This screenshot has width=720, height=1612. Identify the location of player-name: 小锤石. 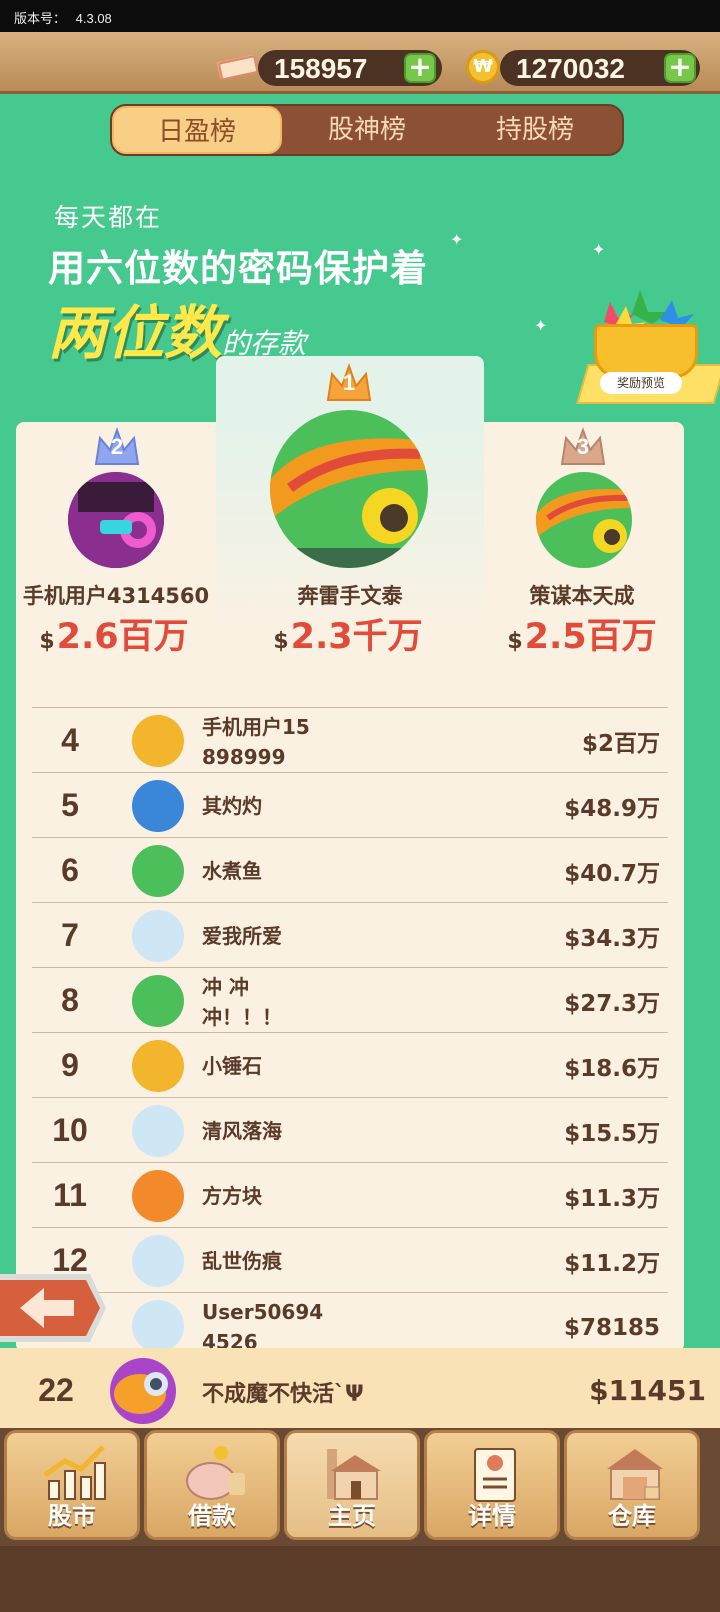
(232, 1066).